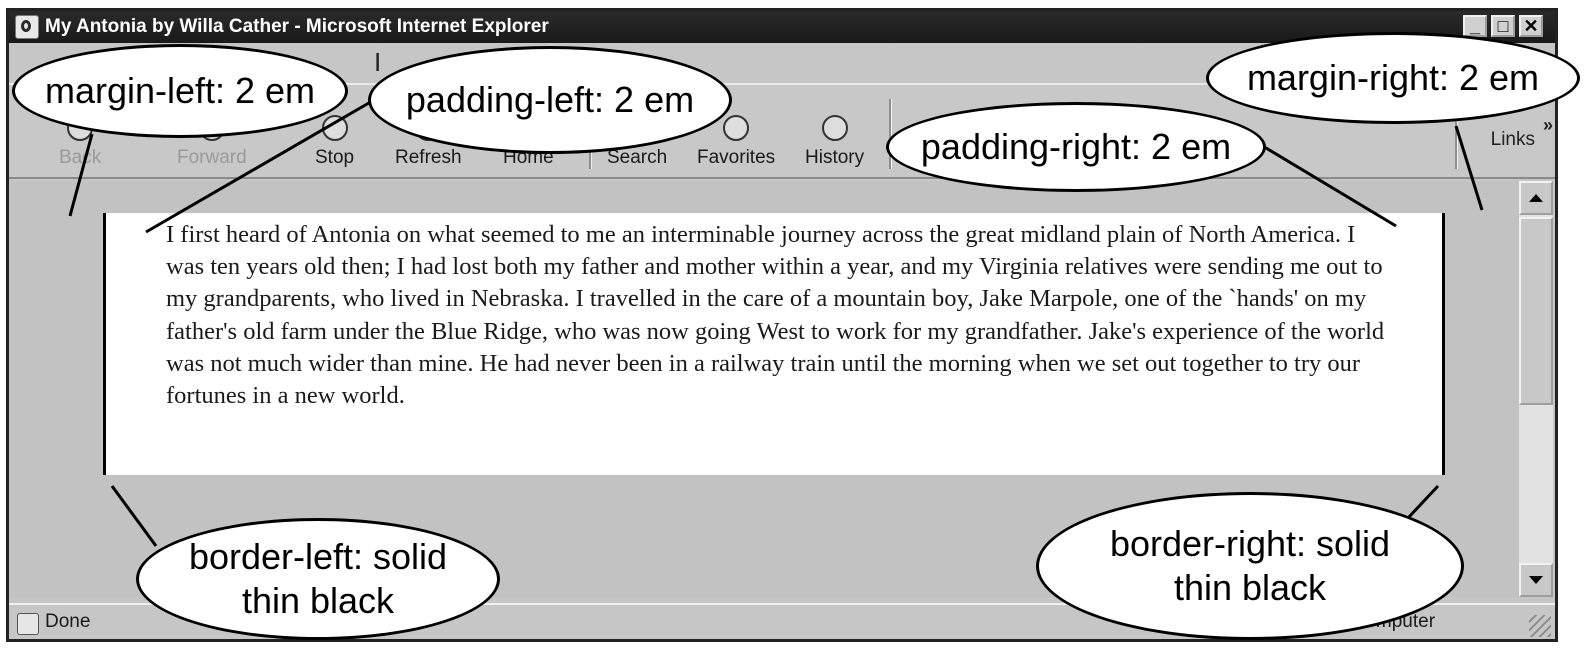 This screenshot has height=648, width=1588. I want to click on callout-padding-right: padding-right: 2 em, so click(1076, 147).